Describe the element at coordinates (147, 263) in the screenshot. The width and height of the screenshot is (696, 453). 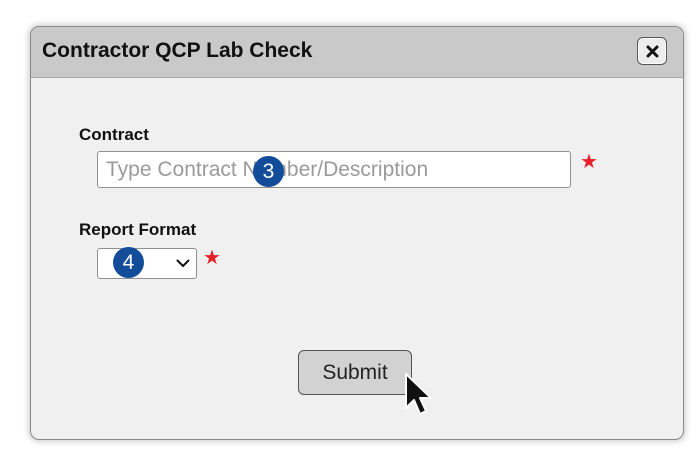
I see `report-format-select` at that location.